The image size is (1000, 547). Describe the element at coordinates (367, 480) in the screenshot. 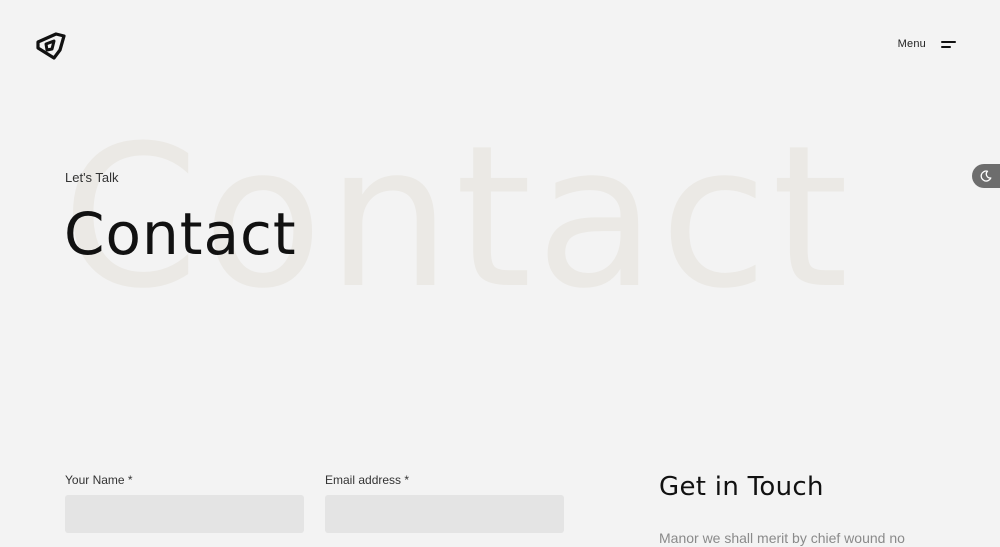

I see `email-field-label: Email address *` at that location.